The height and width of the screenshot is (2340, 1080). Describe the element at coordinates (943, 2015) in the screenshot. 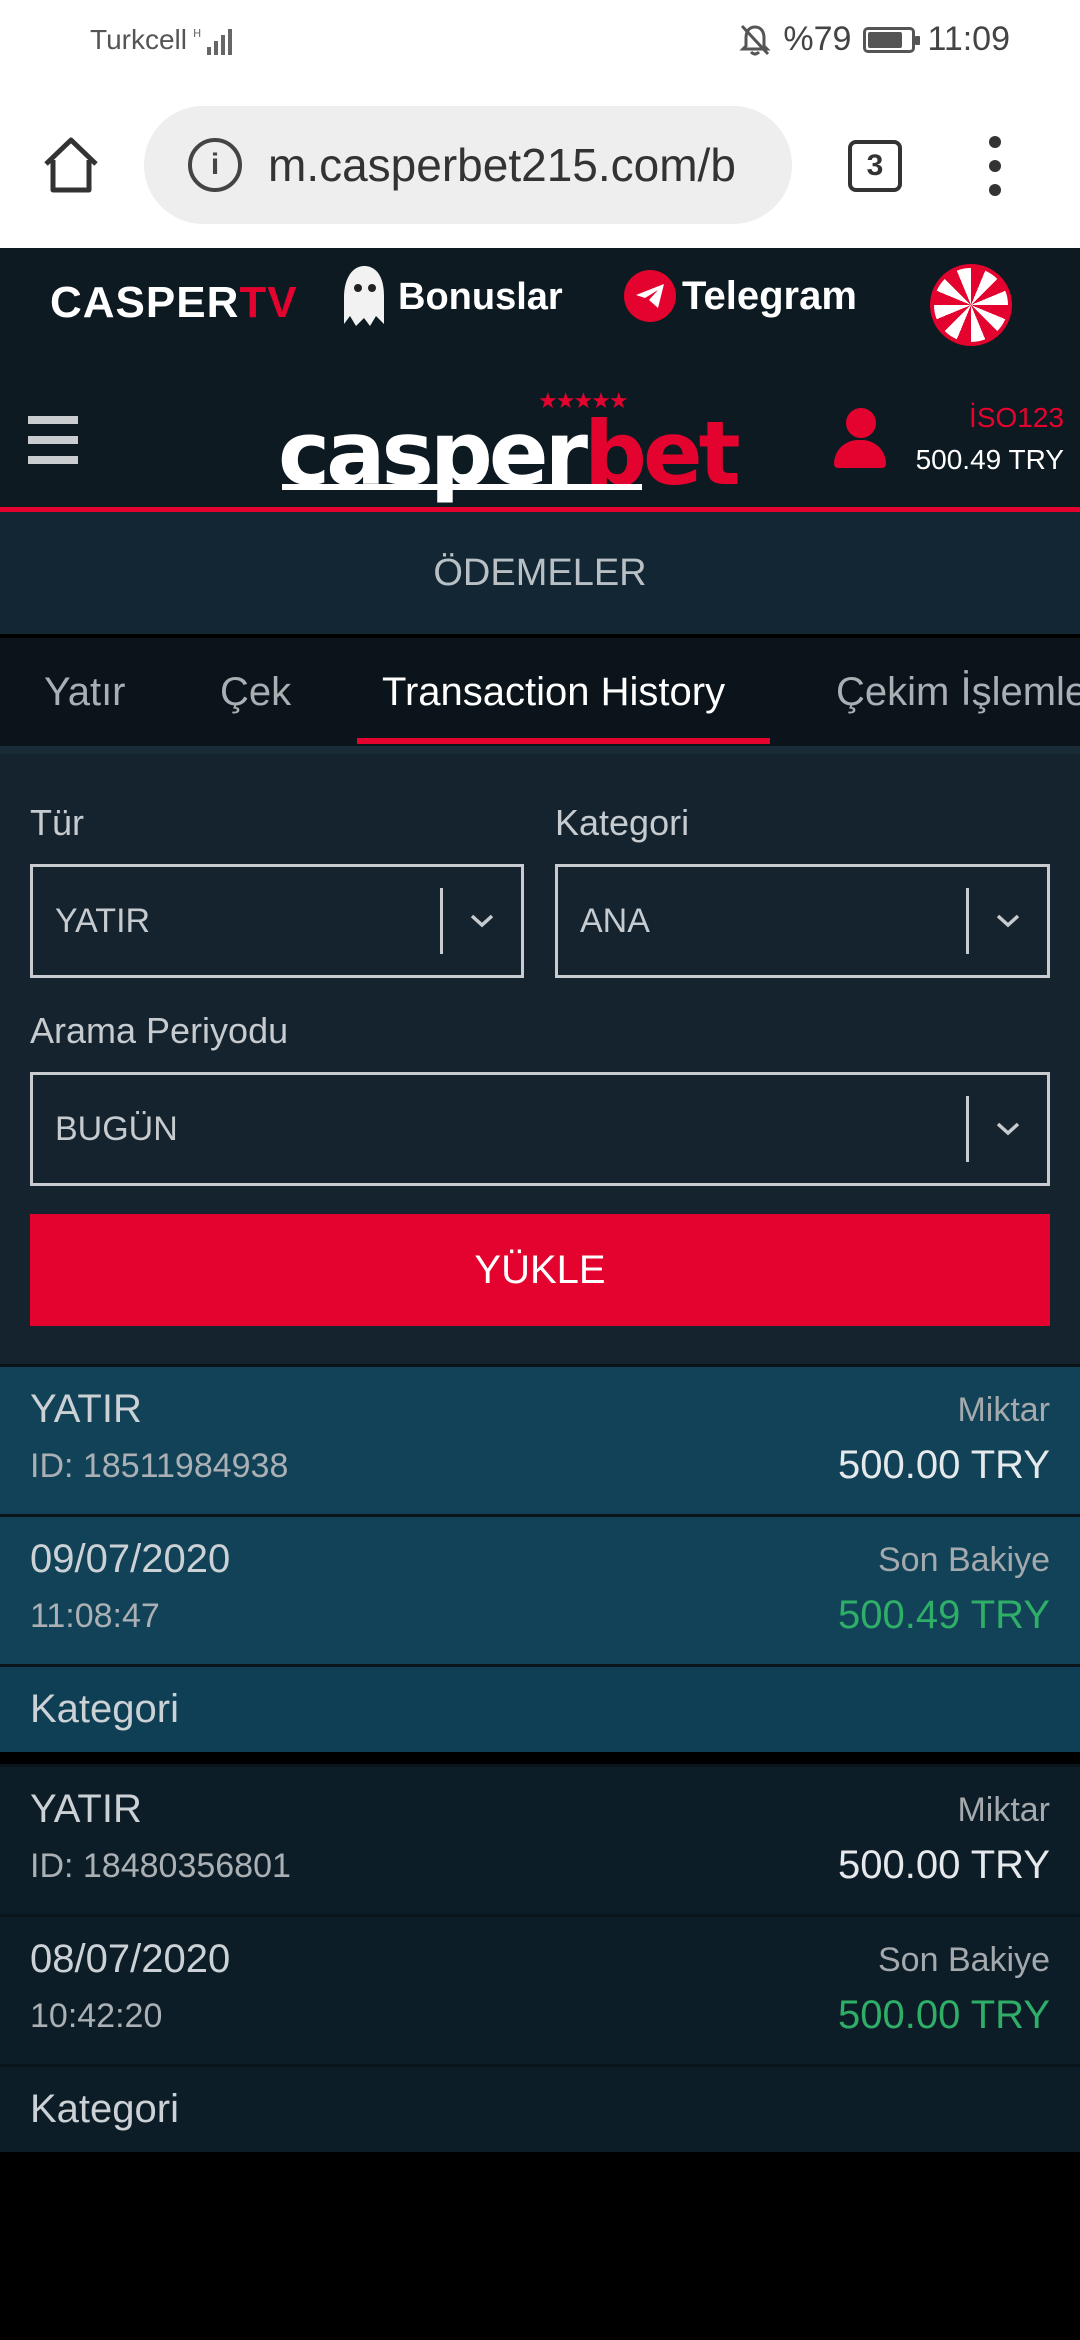

I see `transaction-balance: 500.00 TRY` at that location.